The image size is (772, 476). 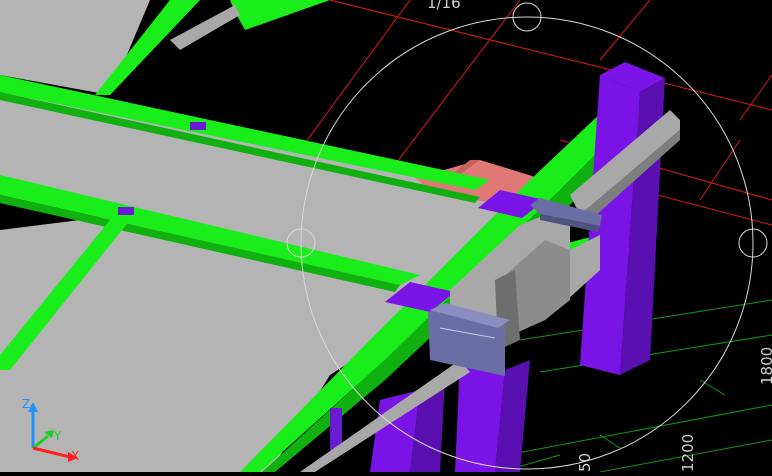 What do you see at coordinates (26, 404) in the screenshot?
I see `ucs-z-label: Z` at bounding box center [26, 404].